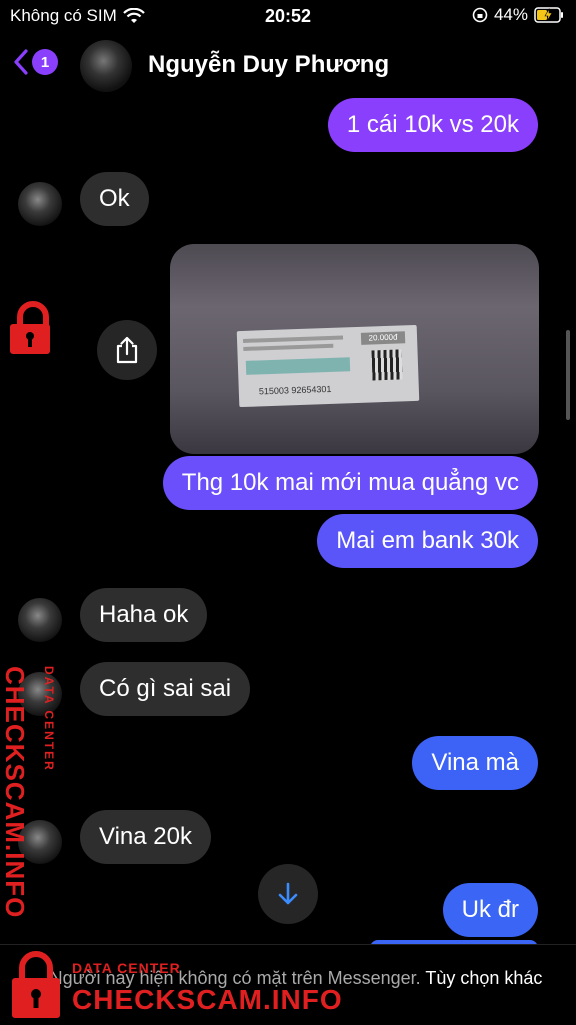 The height and width of the screenshot is (1025, 576). I want to click on chat-header: 1 Nguyễn Duy Phương, so click(288, 65).